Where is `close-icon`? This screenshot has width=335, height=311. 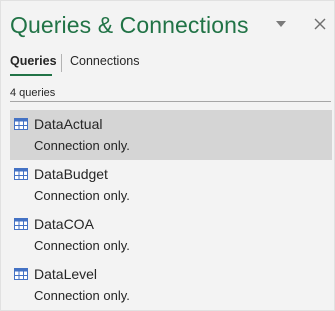 close-icon is located at coordinates (320, 24).